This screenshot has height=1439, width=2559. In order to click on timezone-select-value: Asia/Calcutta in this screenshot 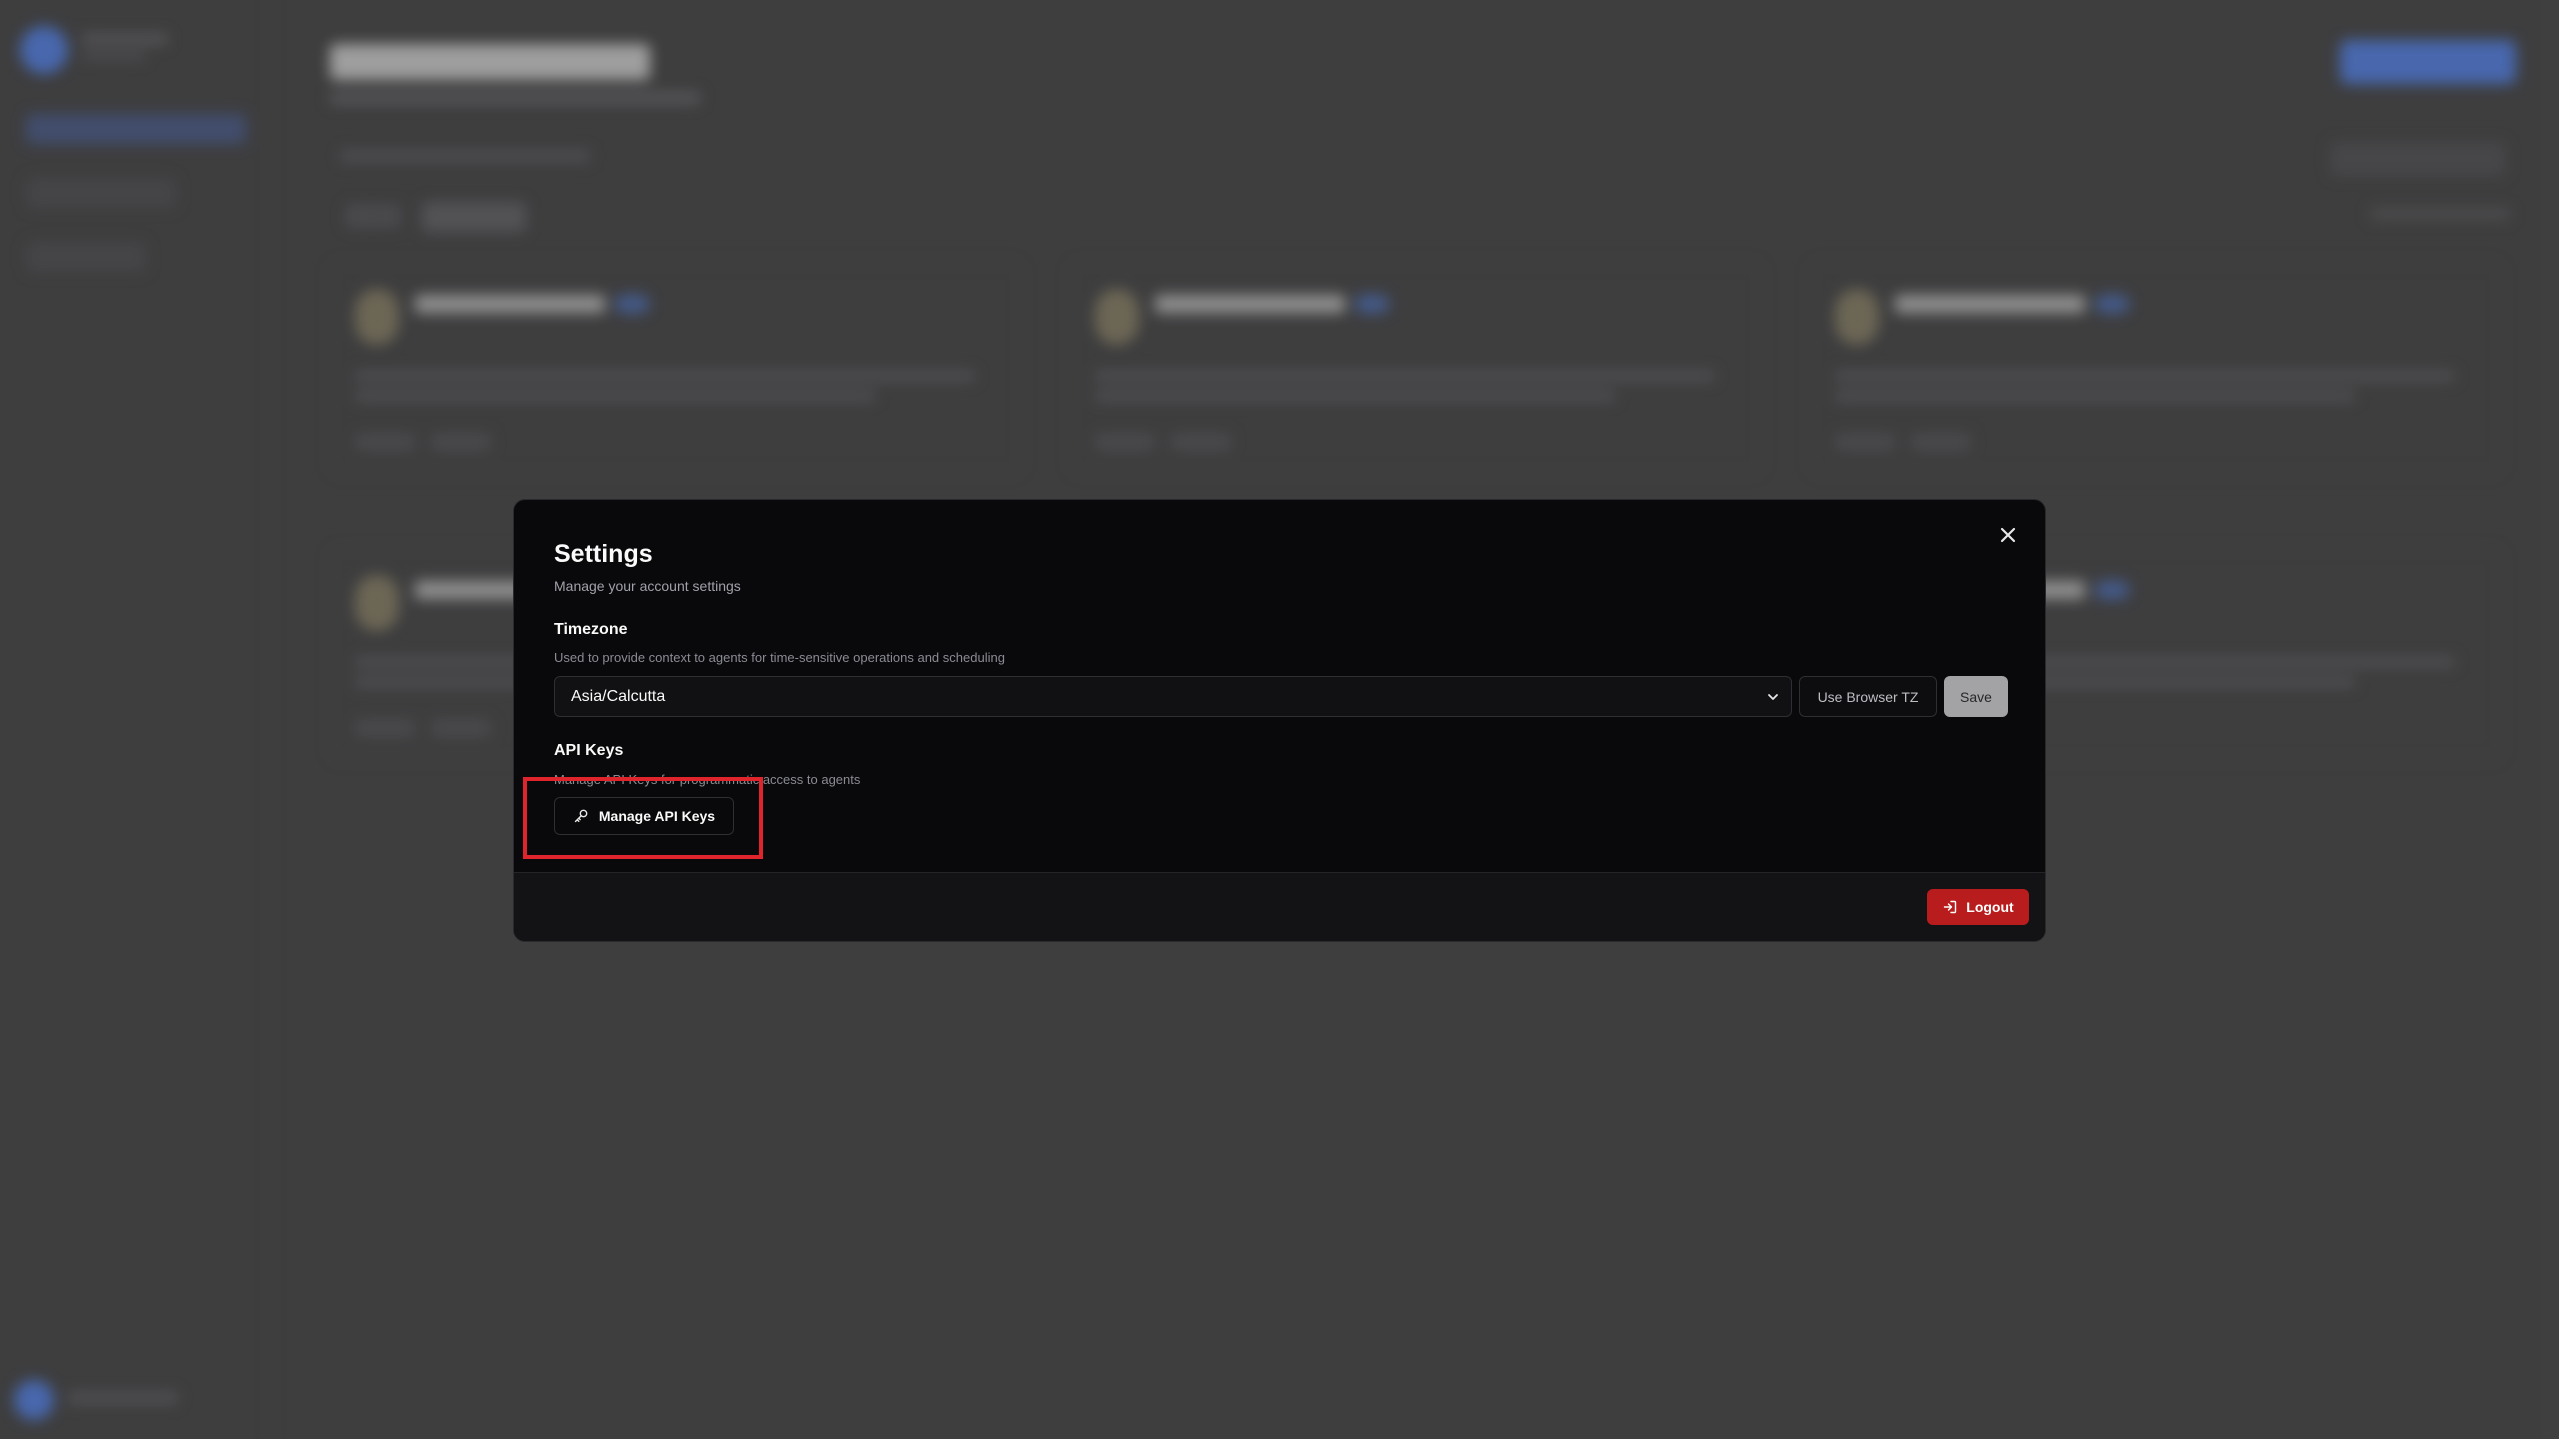, I will do `click(618, 696)`.